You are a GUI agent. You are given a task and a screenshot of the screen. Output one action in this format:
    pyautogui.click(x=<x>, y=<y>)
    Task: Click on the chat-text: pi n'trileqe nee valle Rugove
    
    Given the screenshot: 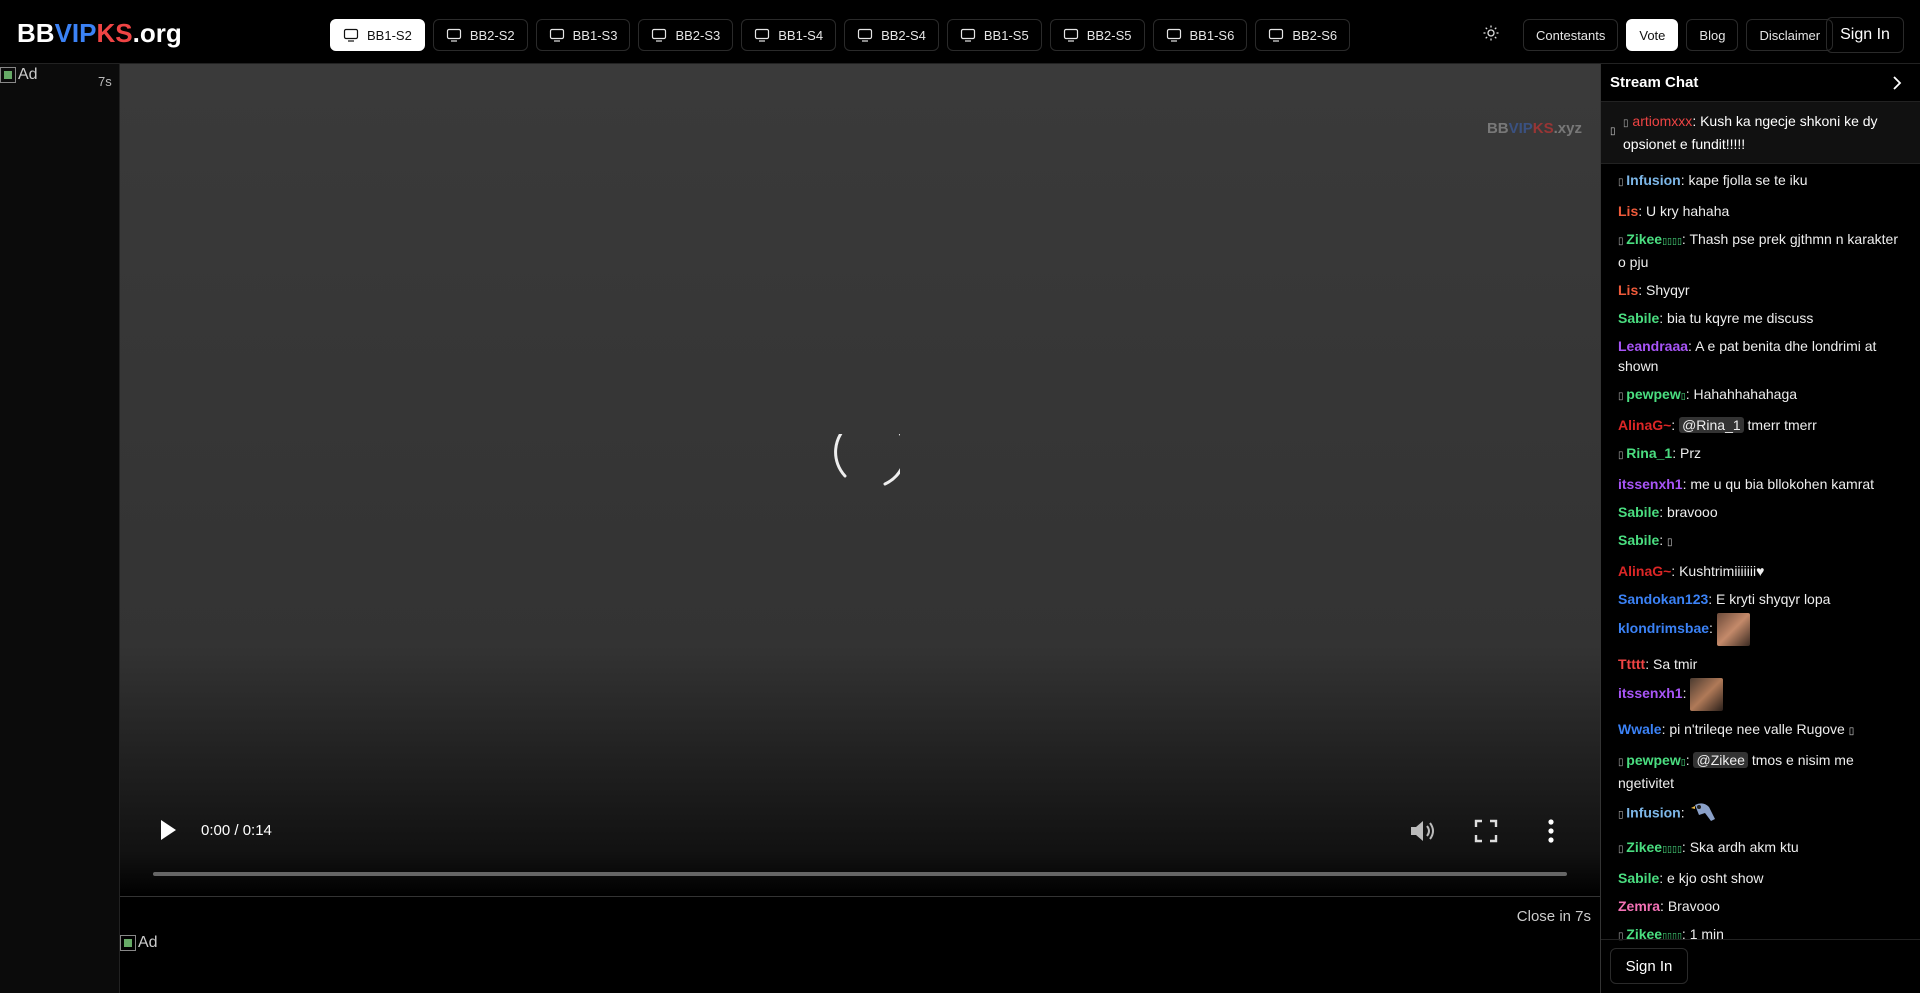 What is the action you would take?
    pyautogui.click(x=1757, y=729)
    